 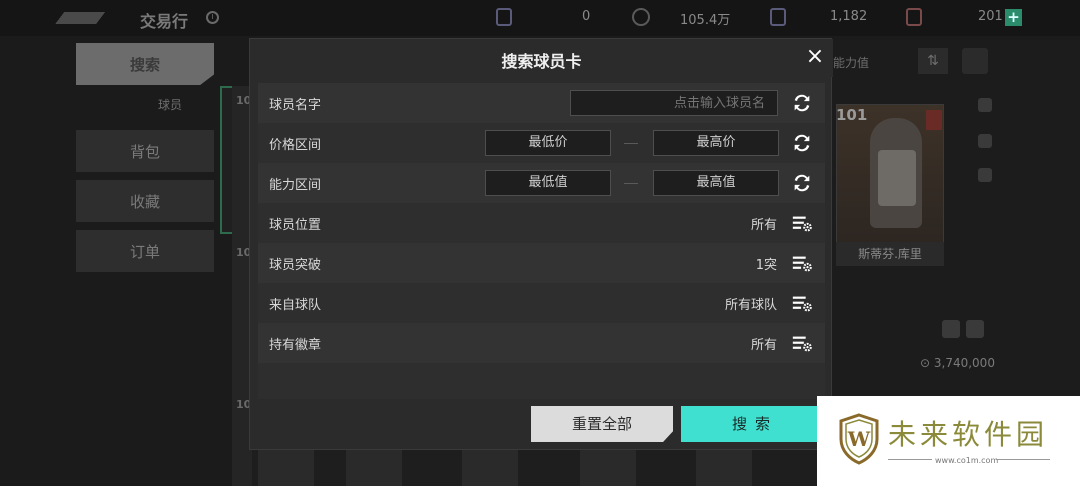 What do you see at coordinates (295, 105) in the screenshot?
I see `filter-label: 球员名字` at bounding box center [295, 105].